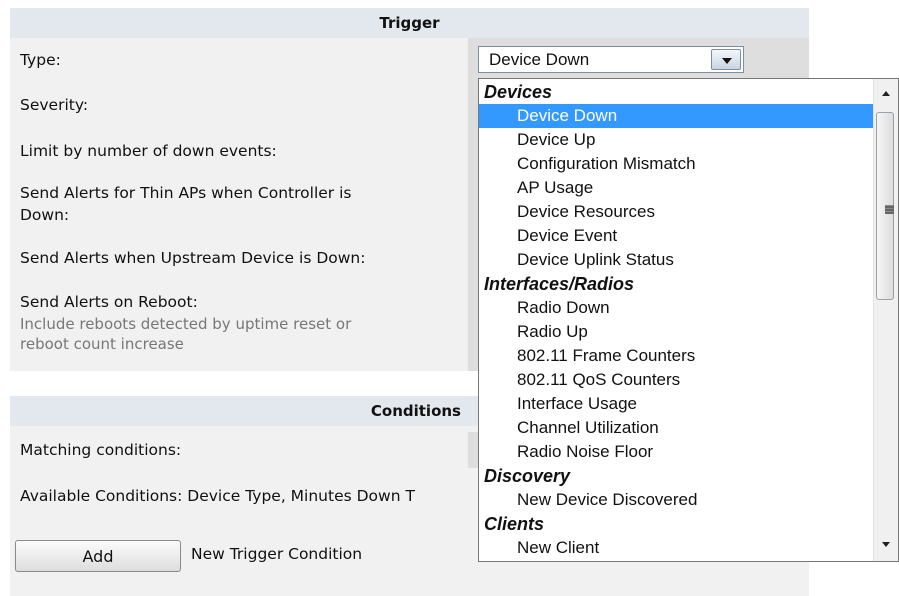  I want to click on reboot-label: Send Alerts on Reboot:, so click(109, 302).